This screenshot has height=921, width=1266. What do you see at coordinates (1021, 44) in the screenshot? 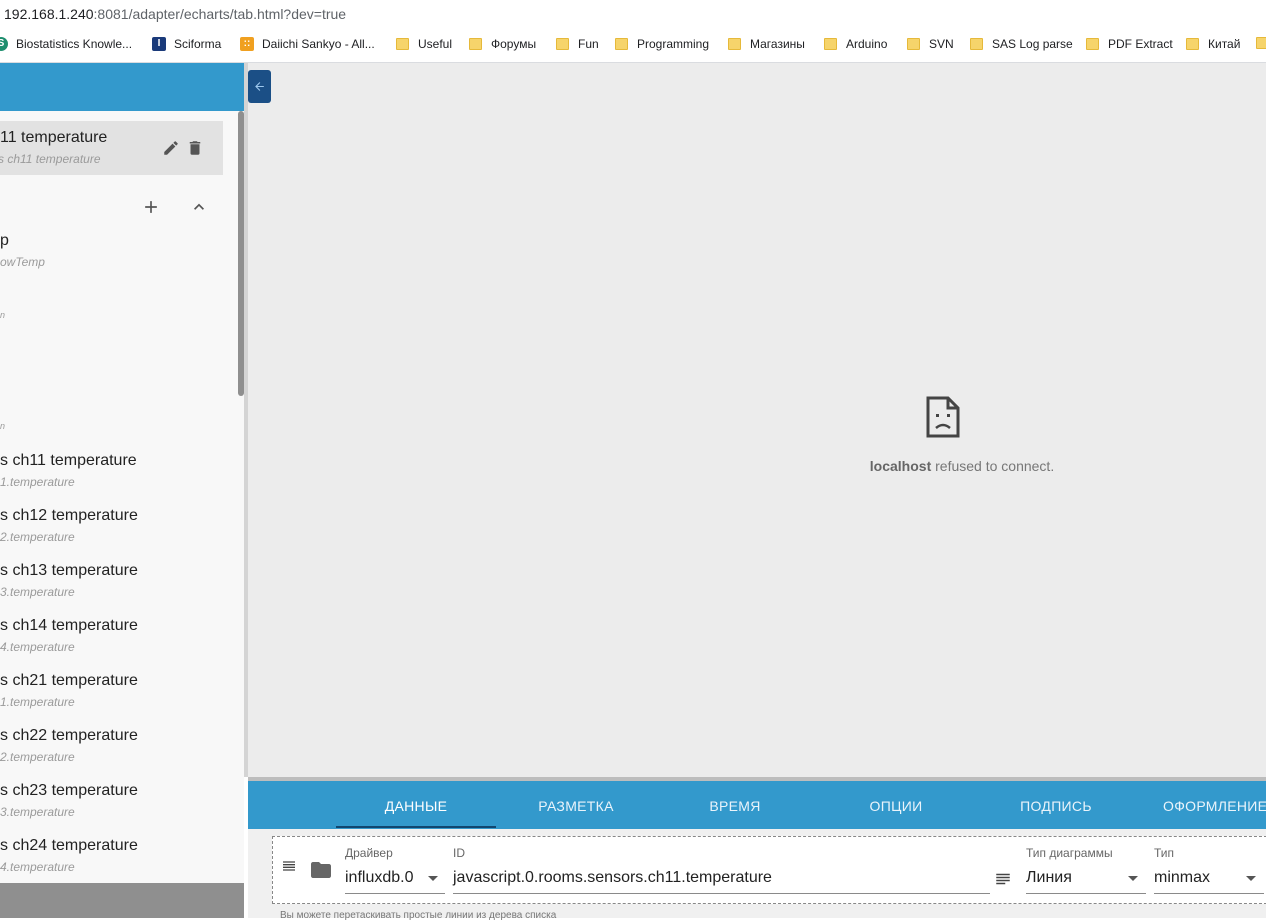
I see `bookmark-sas-log-parse: SAS Log parse` at bounding box center [1021, 44].